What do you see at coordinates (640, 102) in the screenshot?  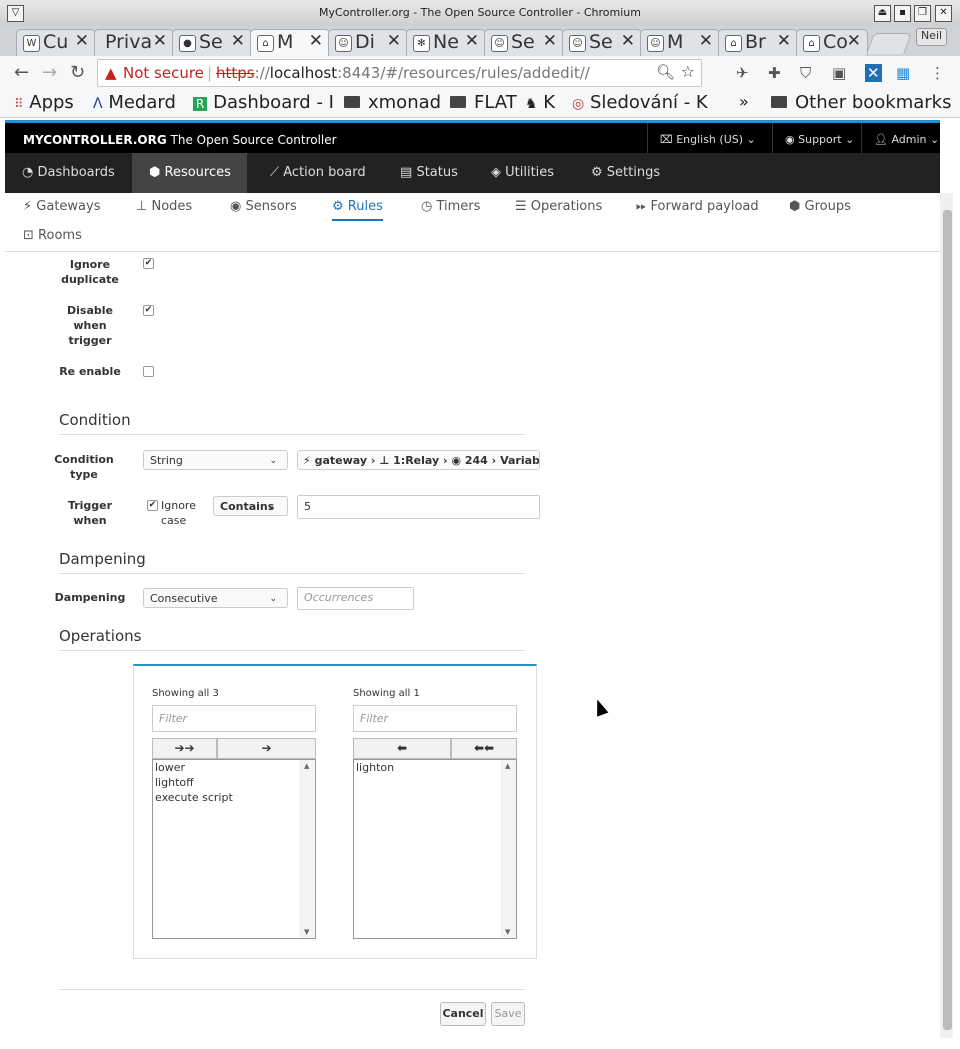 I see `bookmark-sledovani: ◎ Sledování - K` at bounding box center [640, 102].